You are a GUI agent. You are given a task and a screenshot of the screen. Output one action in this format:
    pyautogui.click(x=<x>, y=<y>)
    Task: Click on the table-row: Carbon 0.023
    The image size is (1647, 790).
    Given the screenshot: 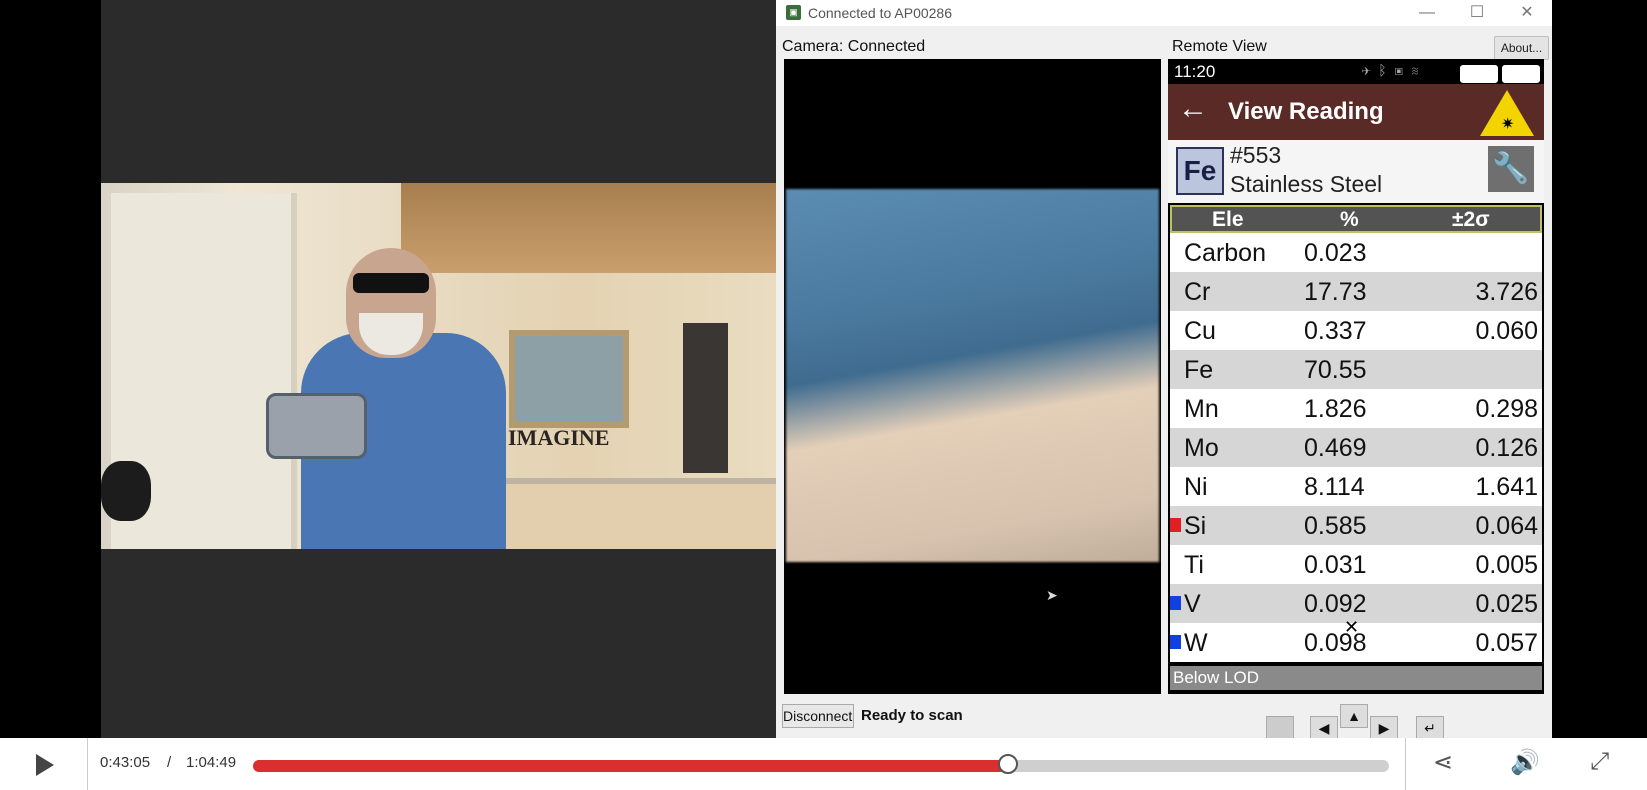 What is the action you would take?
    pyautogui.click(x=1356, y=252)
    